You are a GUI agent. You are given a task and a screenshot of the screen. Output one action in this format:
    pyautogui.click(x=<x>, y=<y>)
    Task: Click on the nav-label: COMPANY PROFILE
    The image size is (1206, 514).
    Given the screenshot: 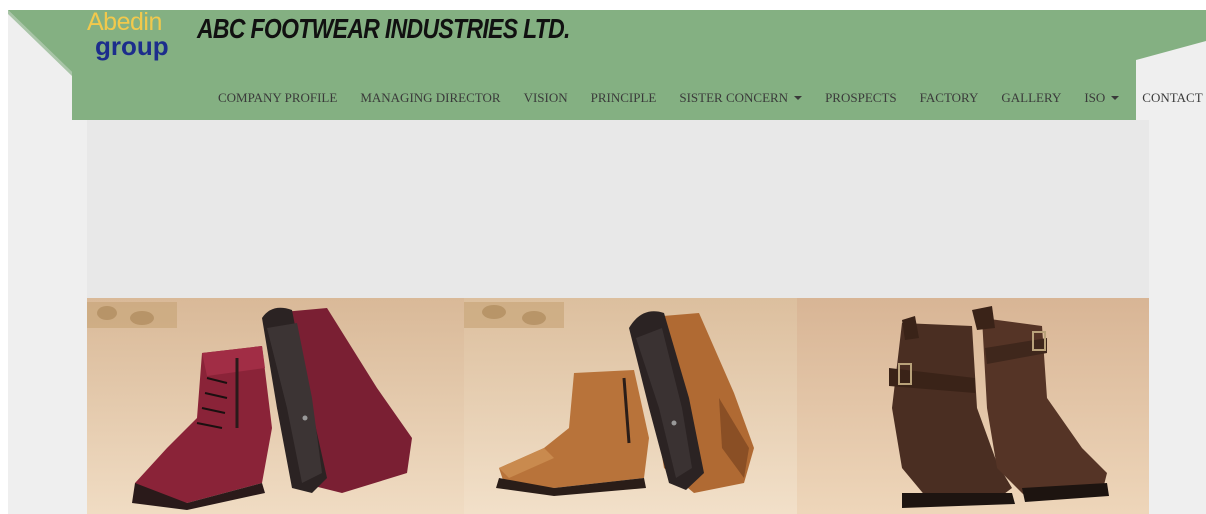 What is the action you would take?
    pyautogui.click(x=278, y=97)
    